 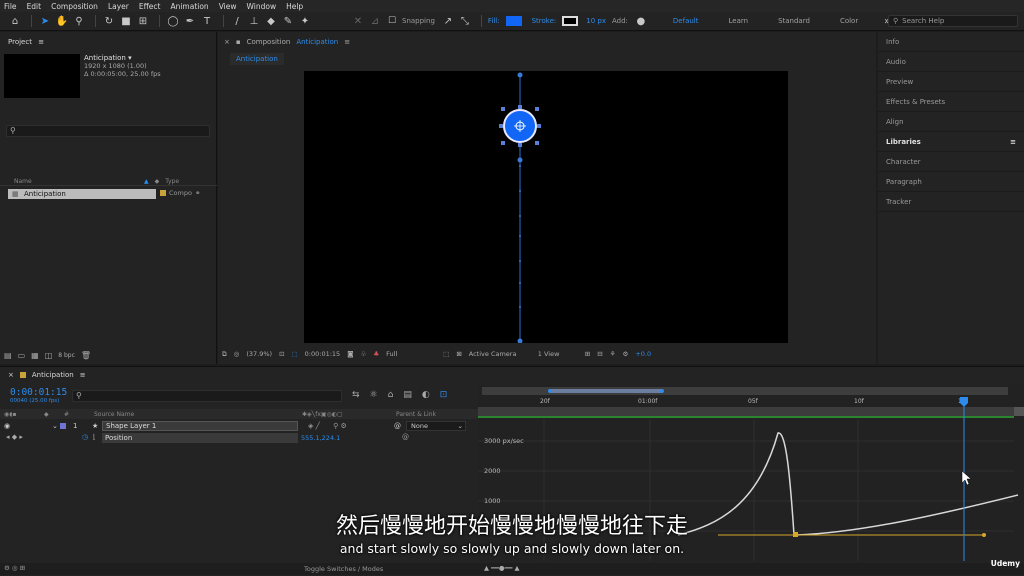 What do you see at coordinates (163, 193) in the screenshot?
I see `label-color-swatch` at bounding box center [163, 193].